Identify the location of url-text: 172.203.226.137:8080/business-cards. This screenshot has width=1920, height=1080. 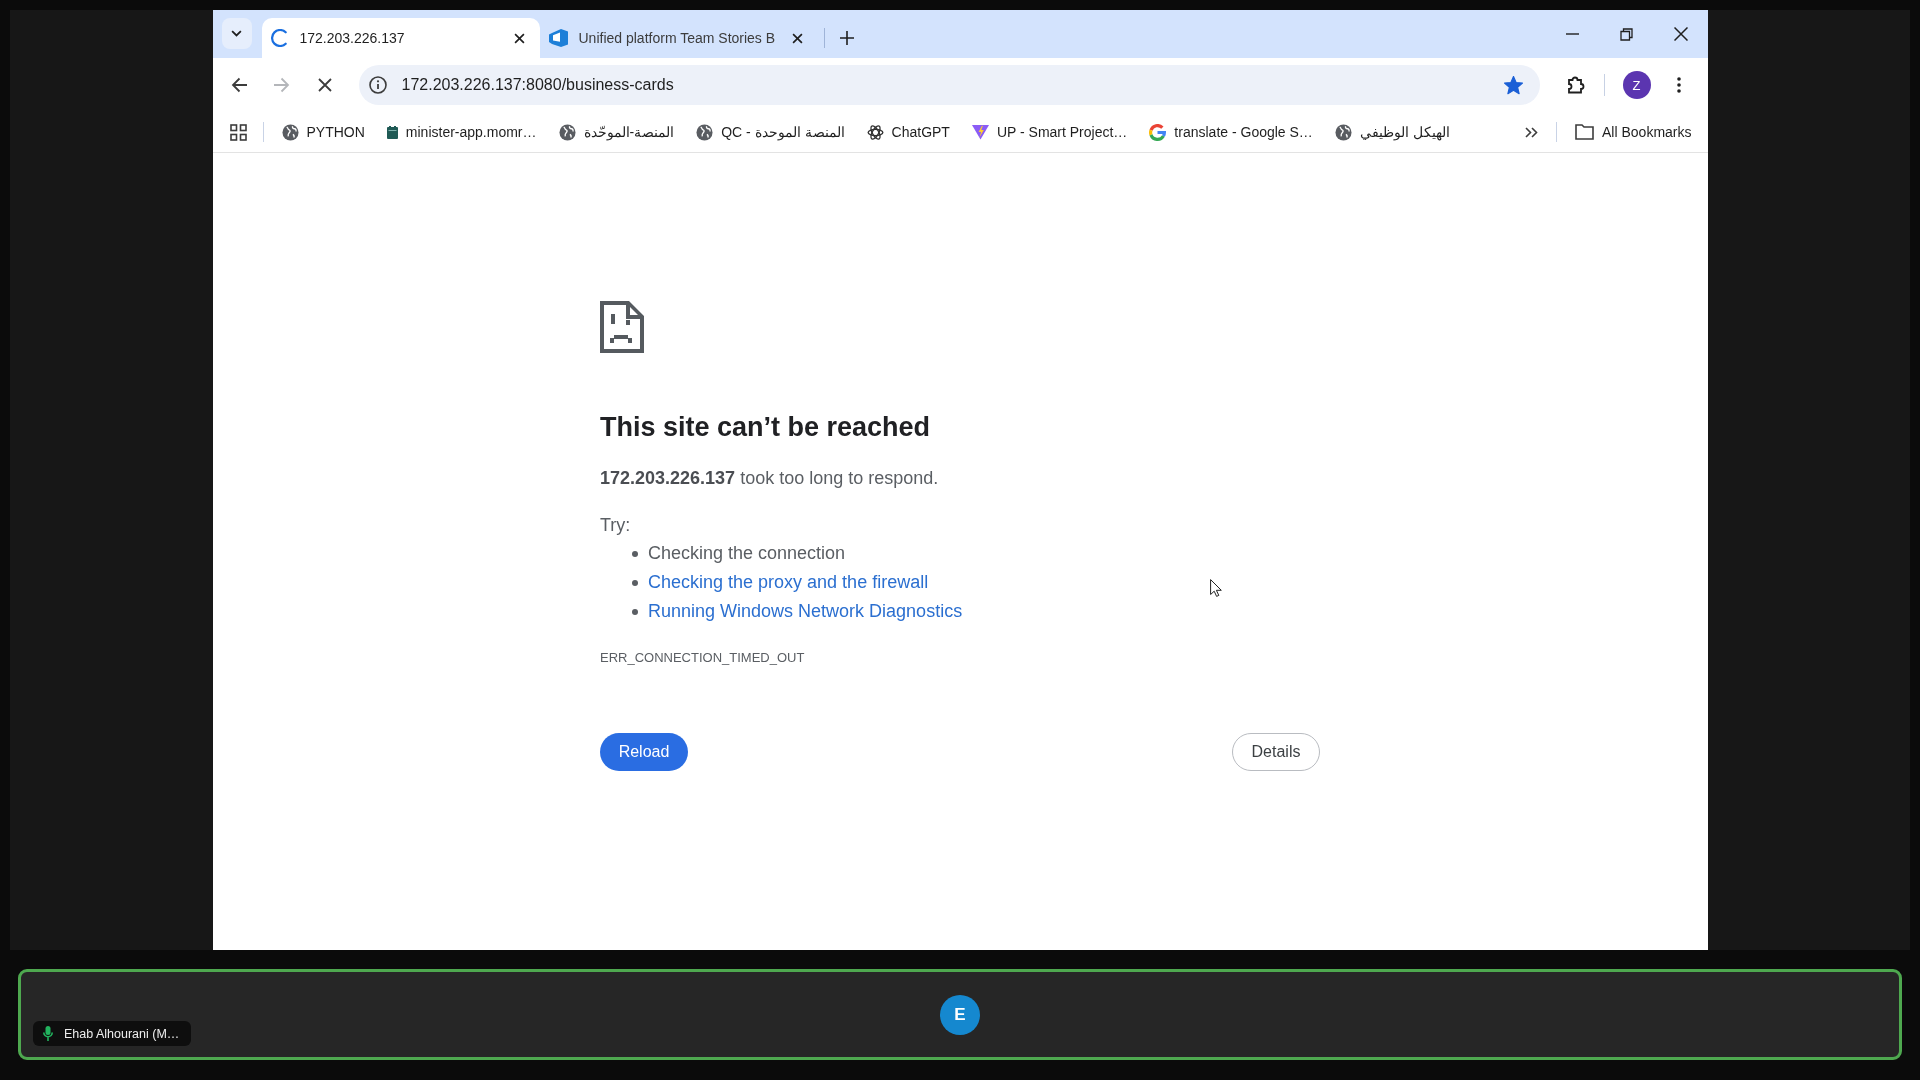
(538, 85).